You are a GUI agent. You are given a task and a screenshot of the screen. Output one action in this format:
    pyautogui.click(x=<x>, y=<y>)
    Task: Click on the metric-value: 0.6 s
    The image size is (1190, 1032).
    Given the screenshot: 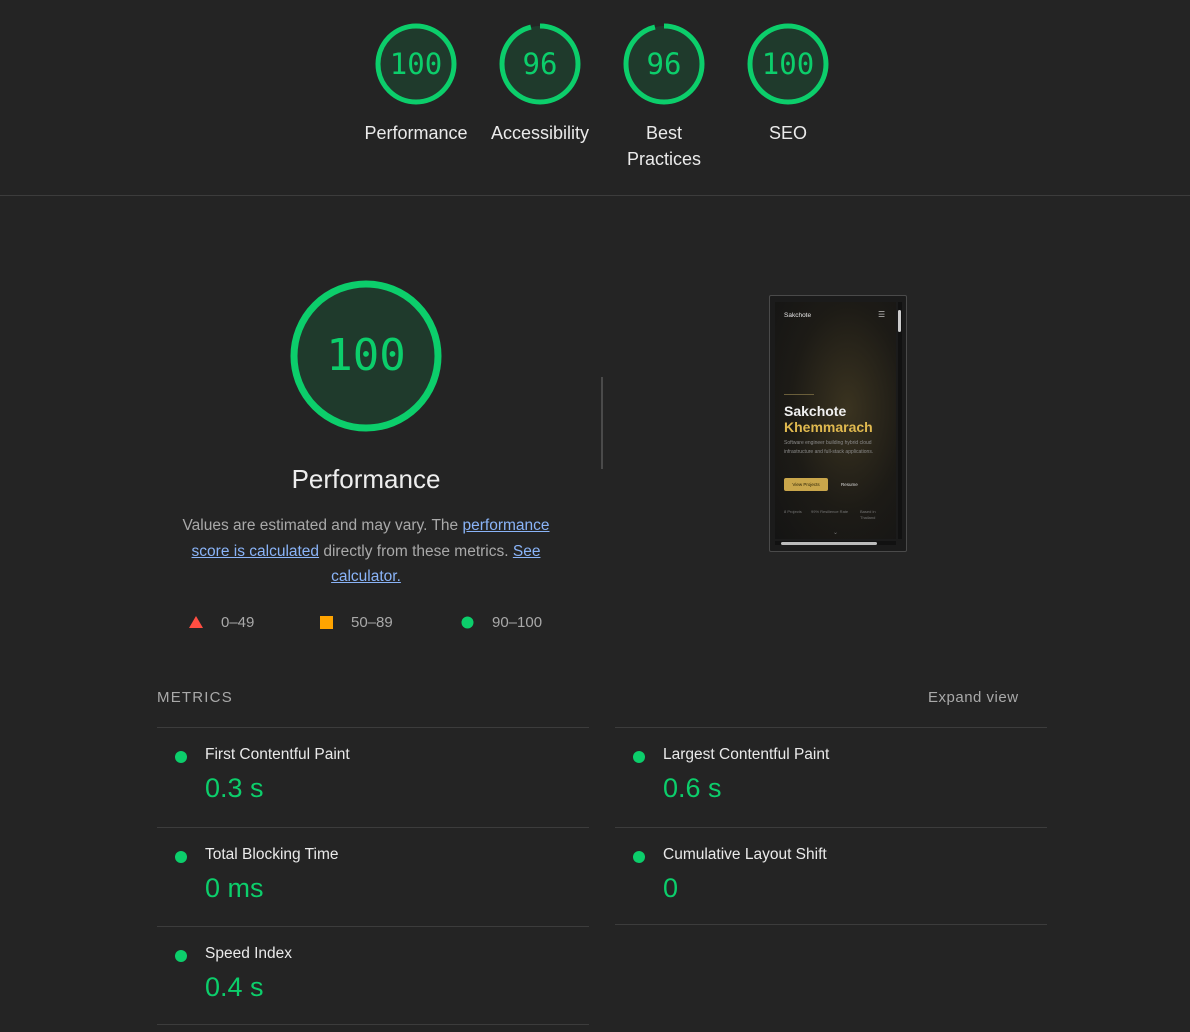 What is the action you would take?
    pyautogui.click(x=692, y=788)
    